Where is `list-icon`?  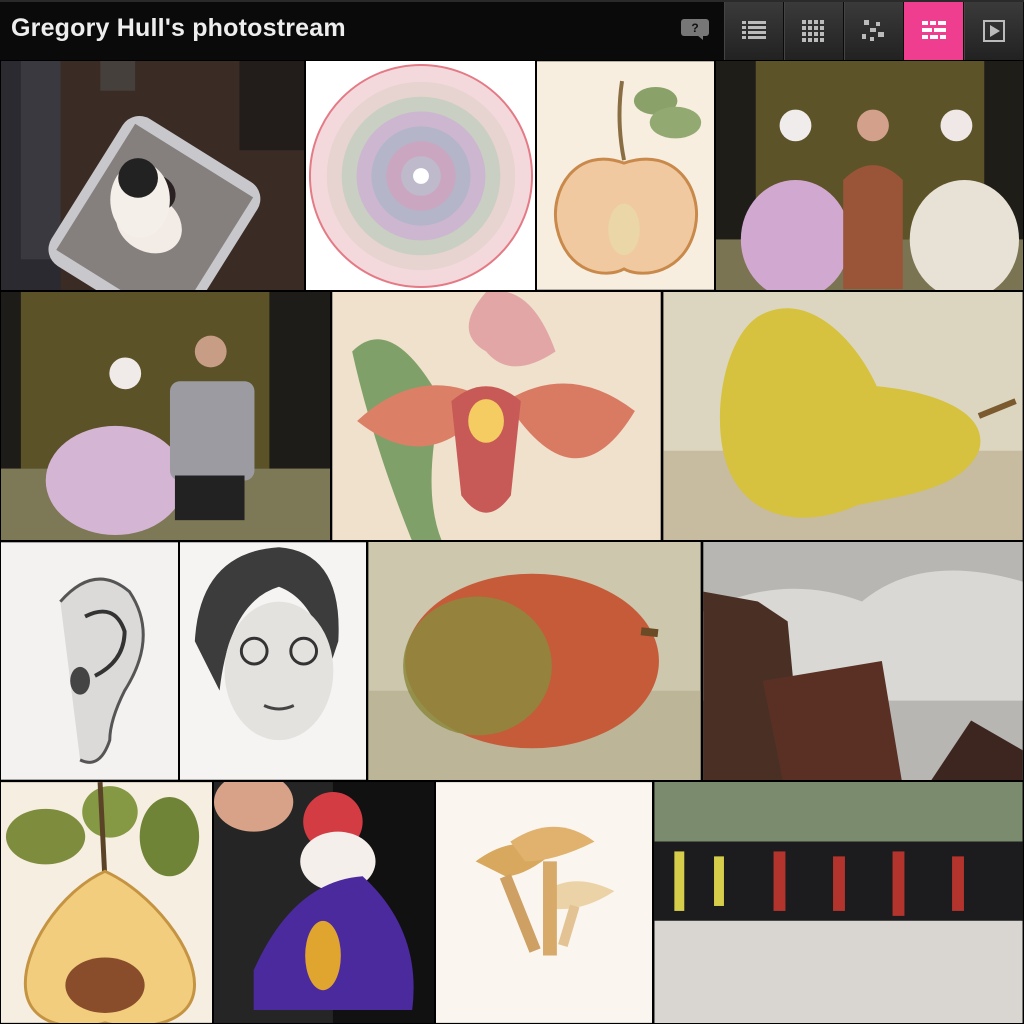
list-icon is located at coordinates (754, 30).